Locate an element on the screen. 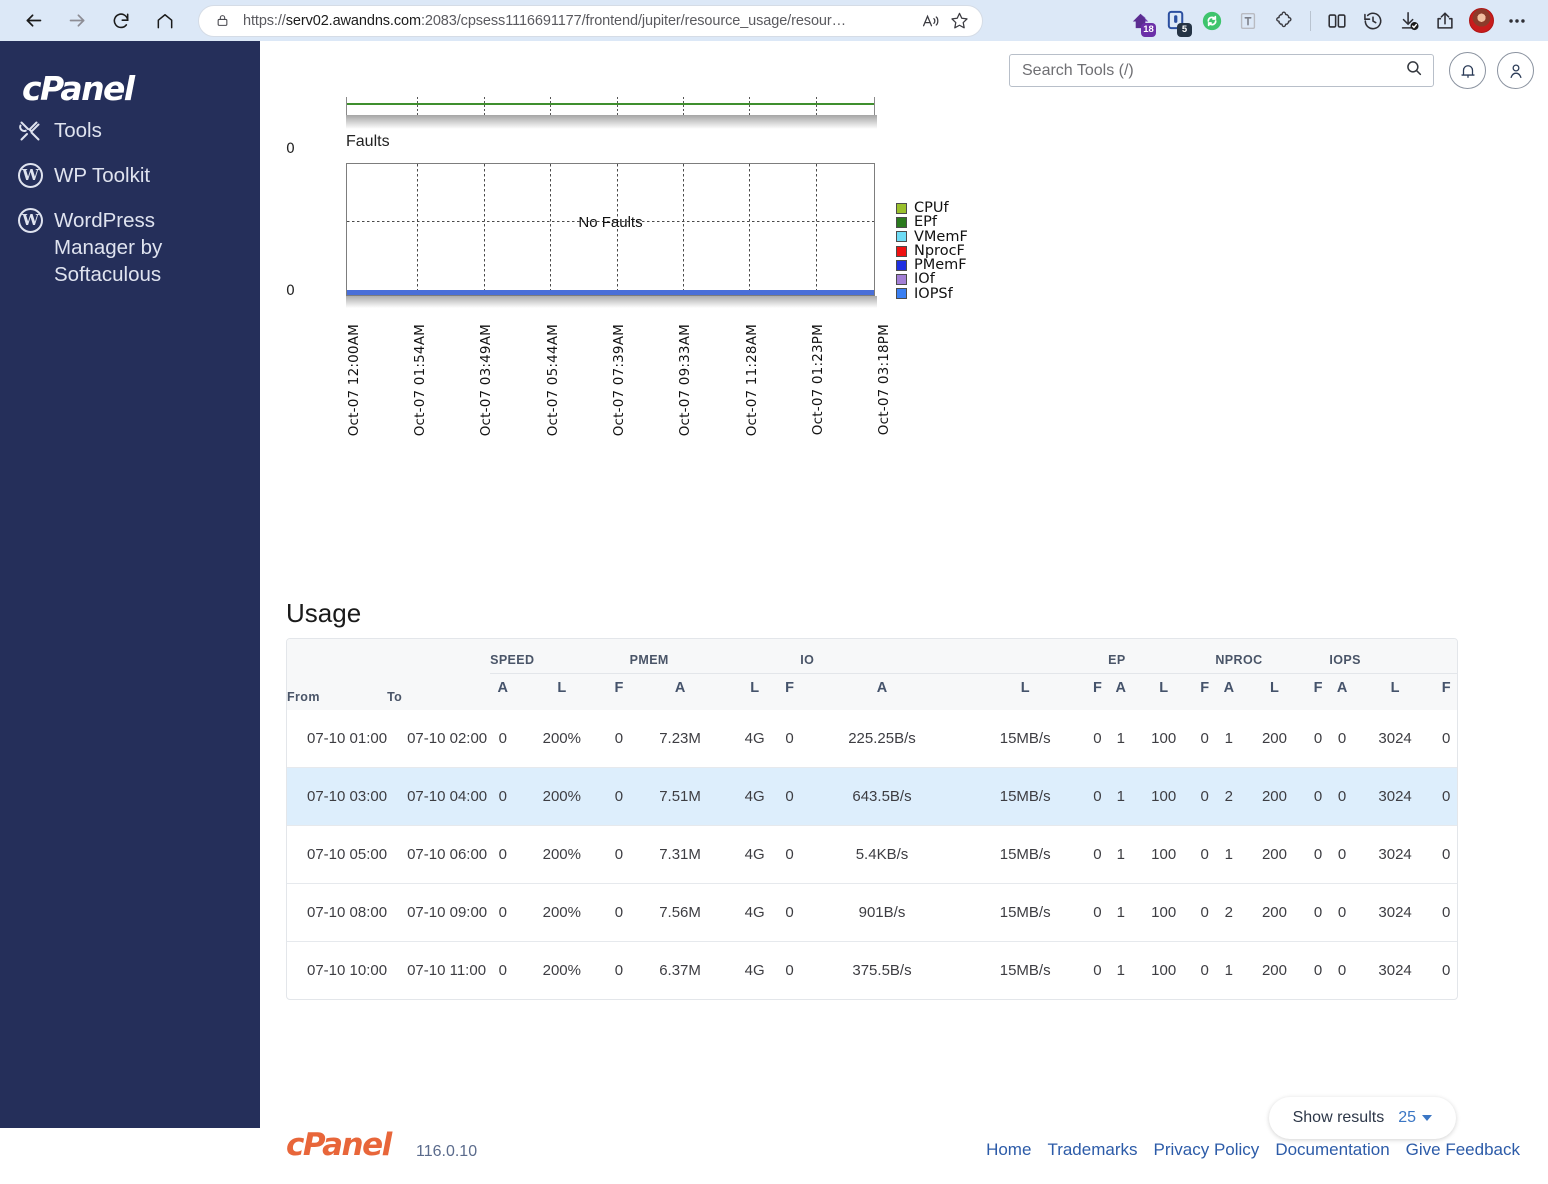 Image resolution: width=1548 pixels, height=1184 pixels. footer-link-home: Home is located at coordinates (1008, 1150).